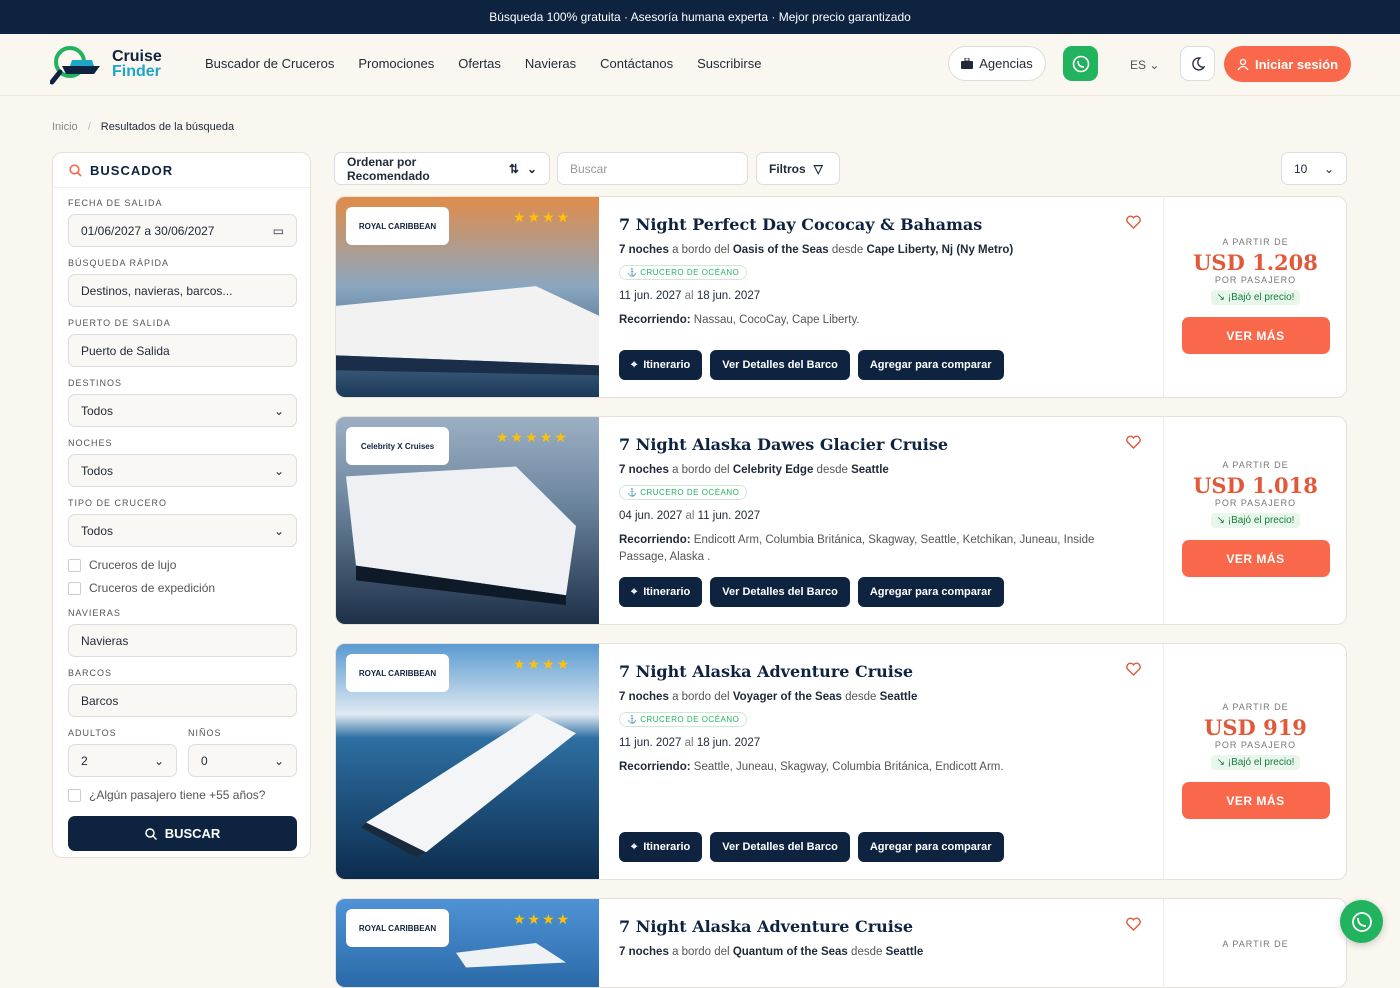 Image resolution: width=1400 pixels, height=988 pixels. What do you see at coordinates (1255, 262) in the screenshot?
I see `price-amount: USD 1.208` at bounding box center [1255, 262].